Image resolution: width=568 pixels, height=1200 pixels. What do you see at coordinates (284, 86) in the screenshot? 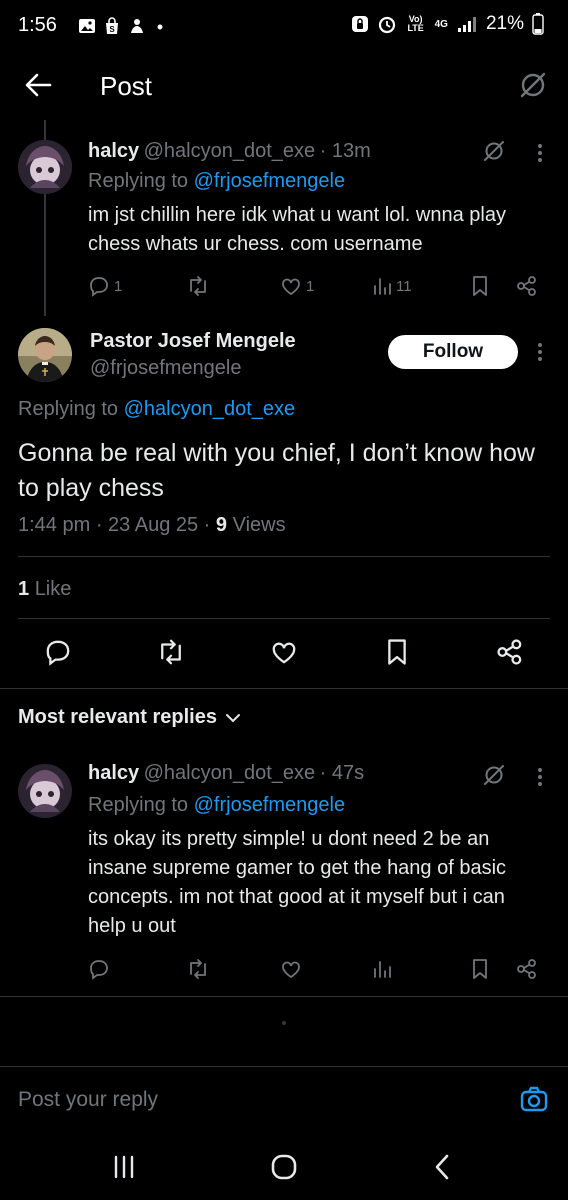
I see `app-header: Post` at bounding box center [284, 86].